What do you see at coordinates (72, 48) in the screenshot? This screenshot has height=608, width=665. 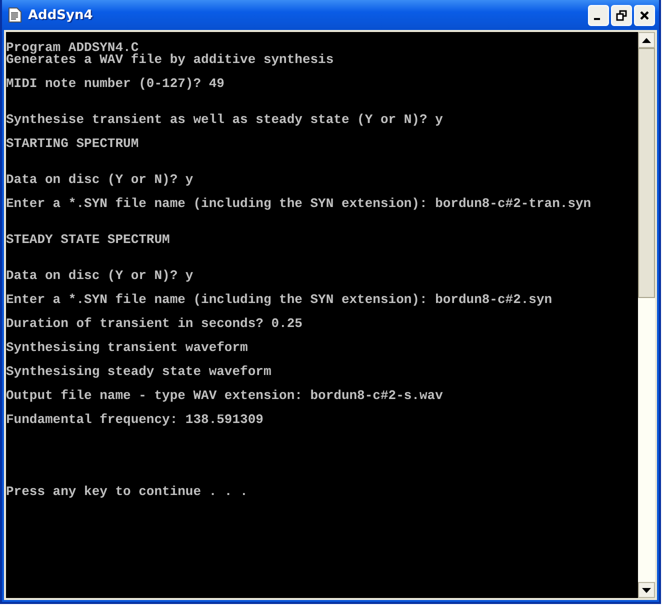 I see `console-line: Program ADDSYN4.C` at bounding box center [72, 48].